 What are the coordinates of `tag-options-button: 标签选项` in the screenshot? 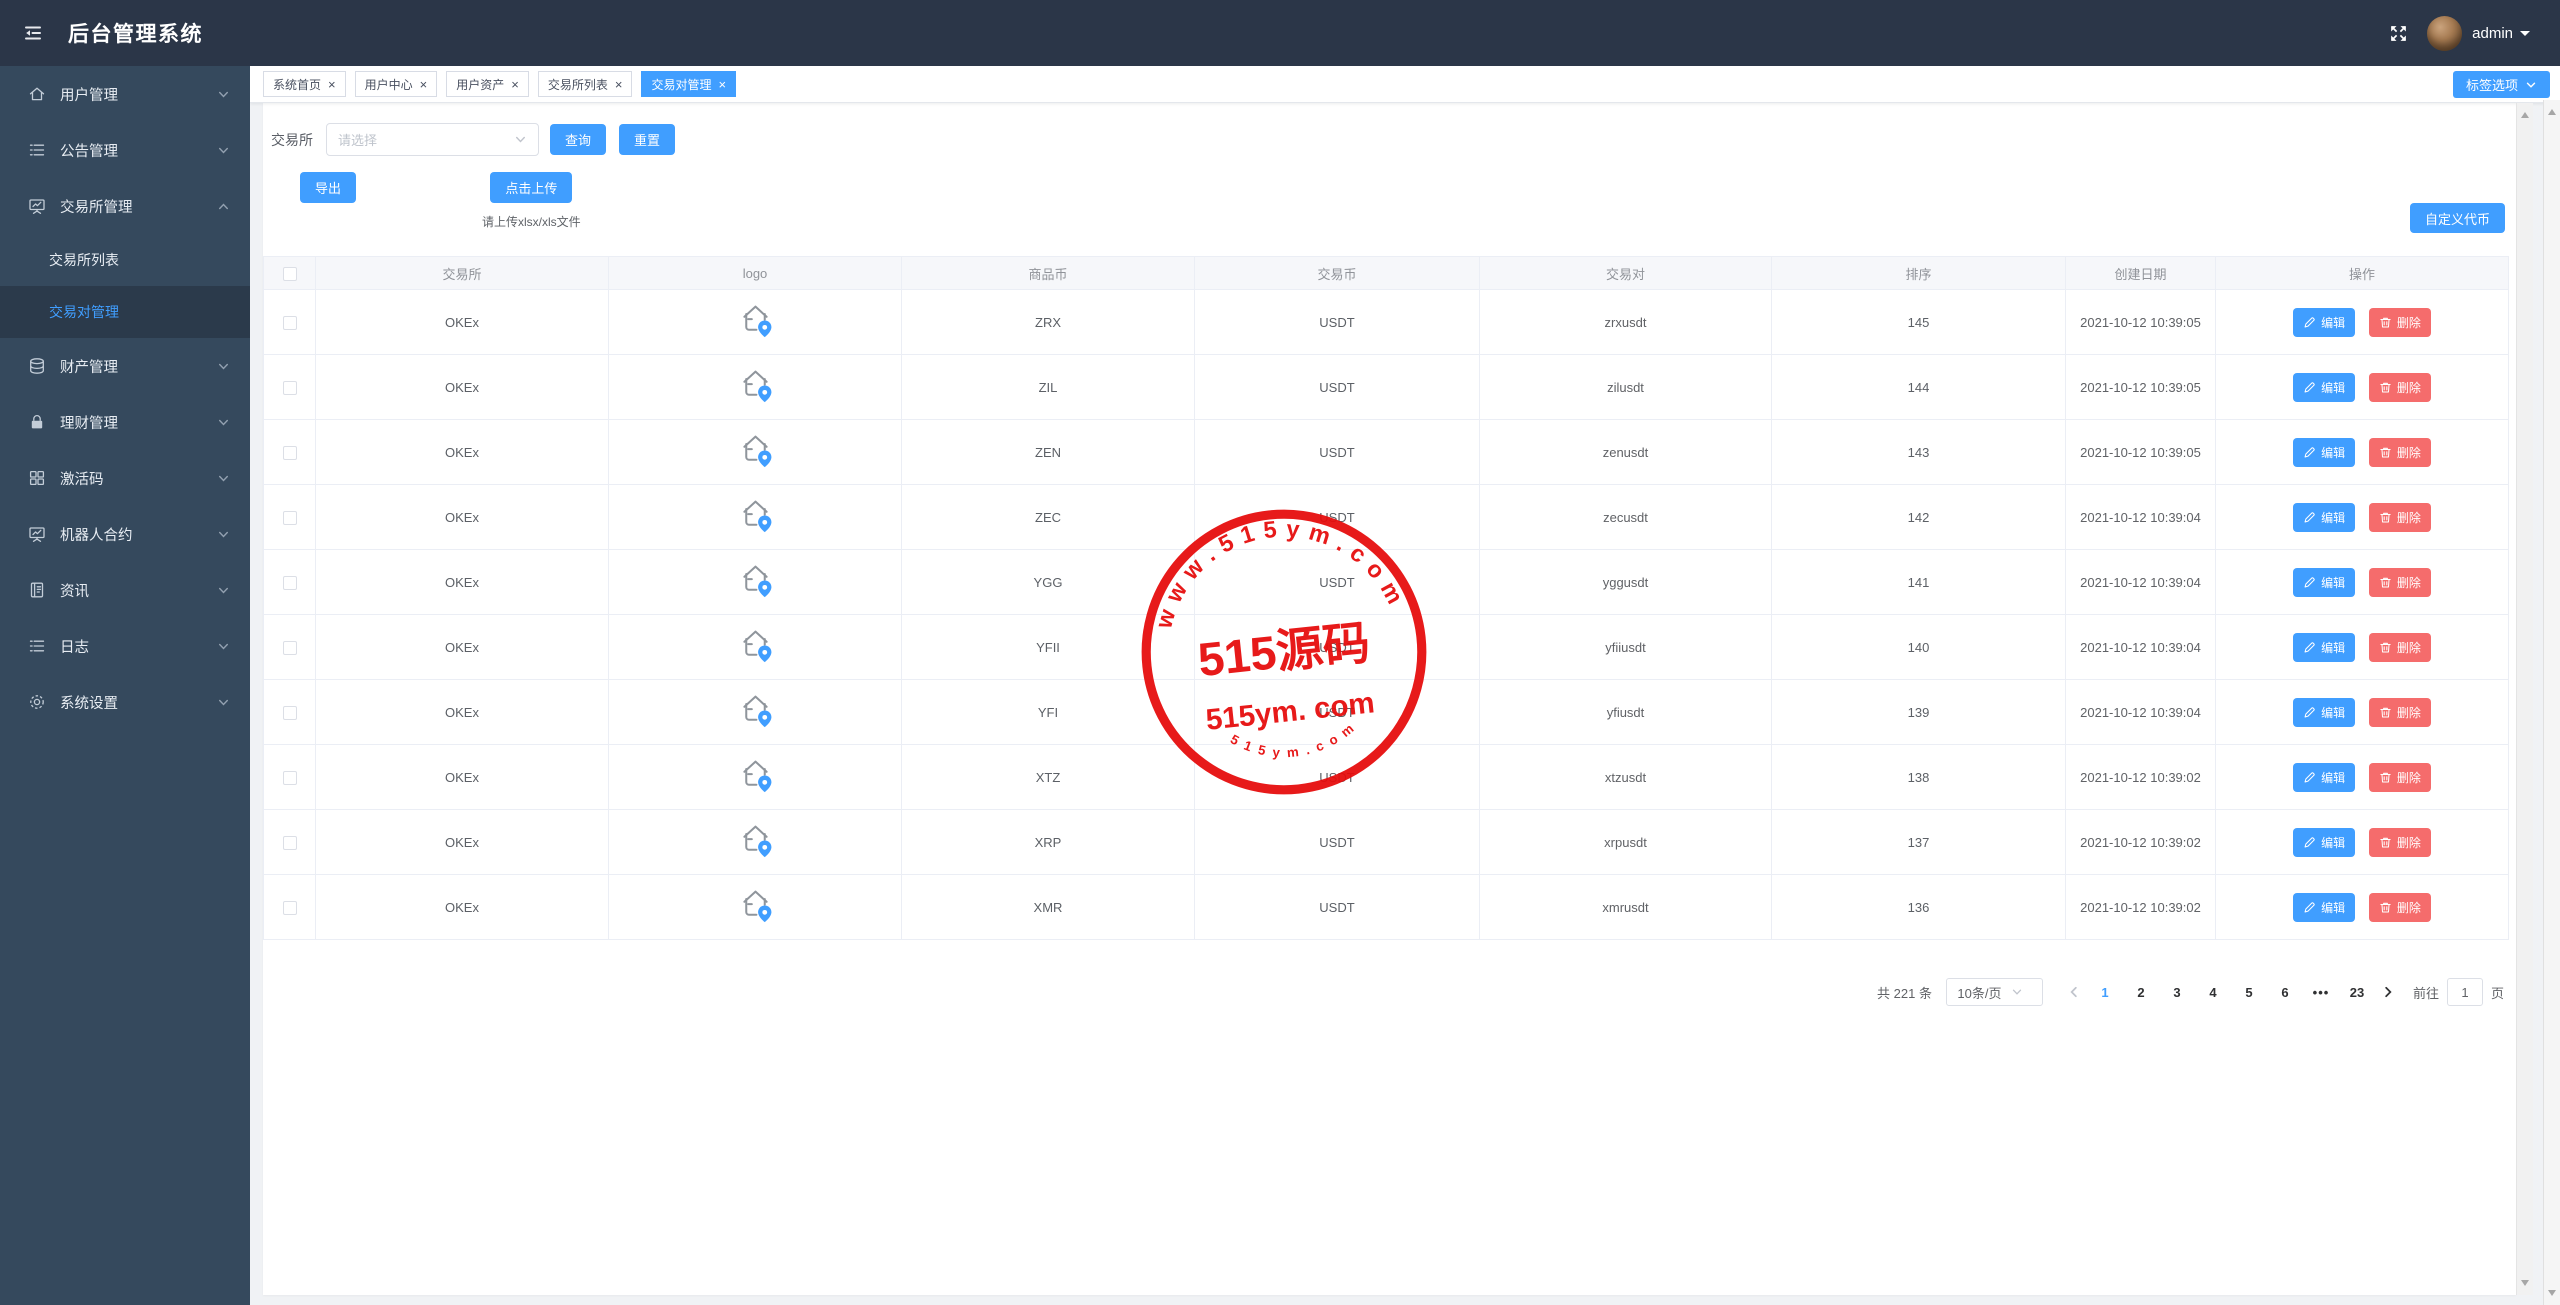 It's located at (2501, 84).